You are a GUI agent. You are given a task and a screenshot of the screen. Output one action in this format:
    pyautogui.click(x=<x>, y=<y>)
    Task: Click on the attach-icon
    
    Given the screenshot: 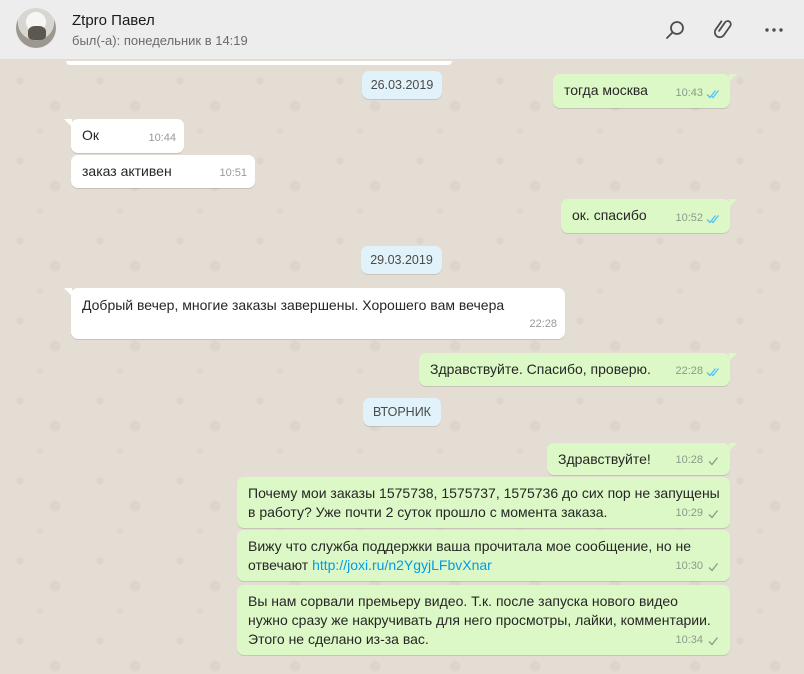 What is the action you would take?
    pyautogui.click(x=724, y=30)
    